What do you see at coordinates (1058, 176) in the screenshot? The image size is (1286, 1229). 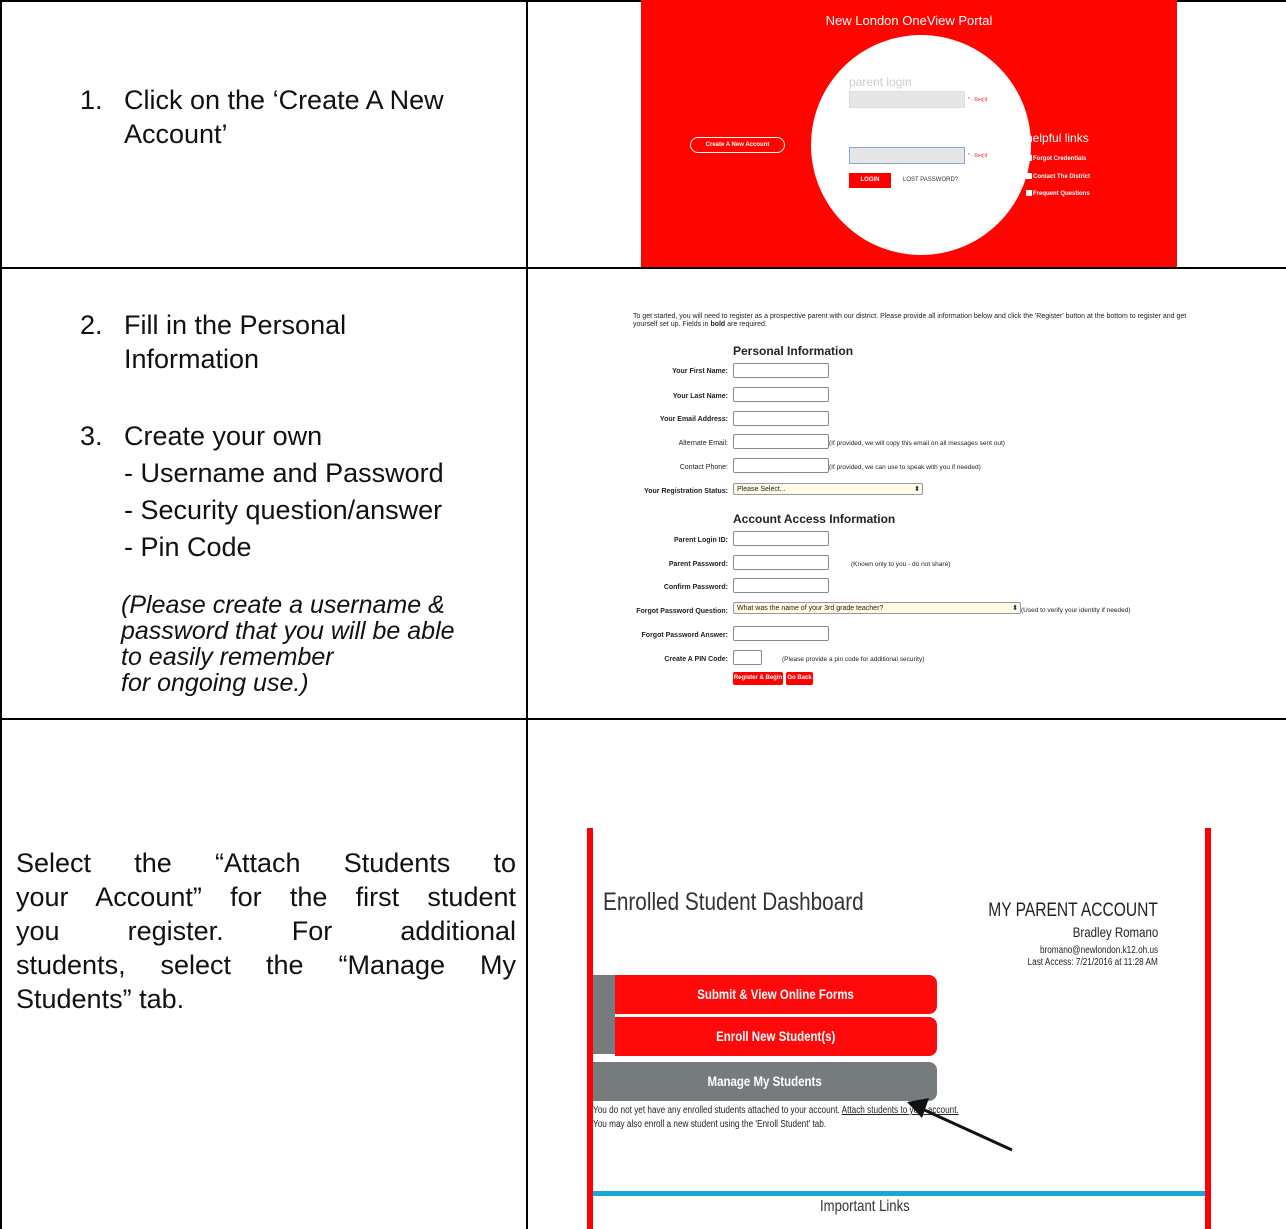 I see `helpful-link-contact-district: Contact The District` at bounding box center [1058, 176].